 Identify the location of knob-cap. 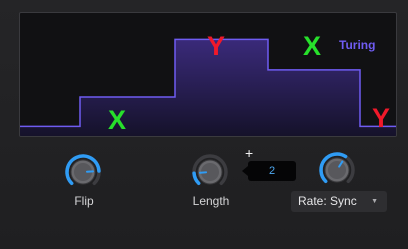
(337, 170).